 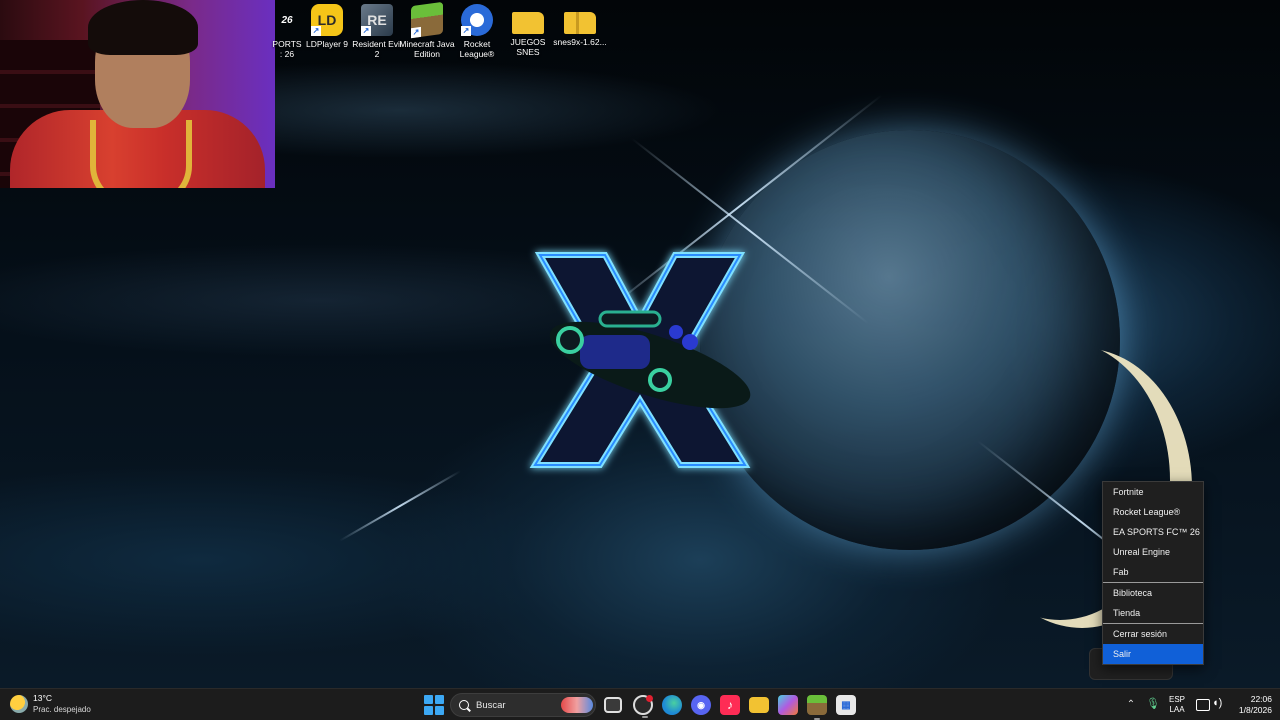 What do you see at coordinates (1153, 613) in the screenshot?
I see `menu-item-tienda: Tienda` at bounding box center [1153, 613].